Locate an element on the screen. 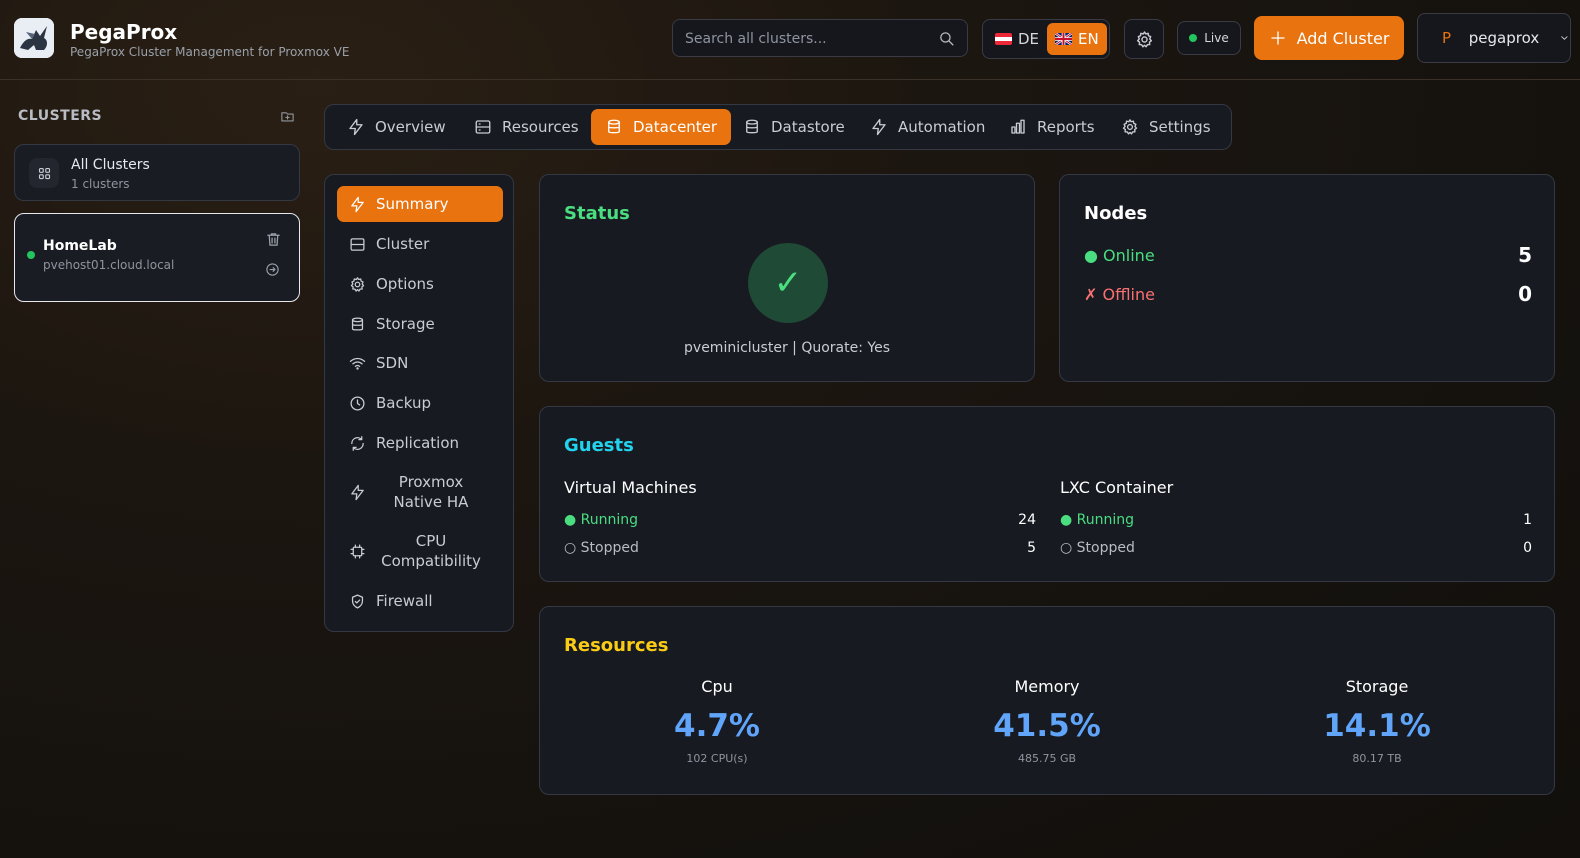 The width and height of the screenshot is (1580, 858). live-status-dot is located at coordinates (1193, 38).